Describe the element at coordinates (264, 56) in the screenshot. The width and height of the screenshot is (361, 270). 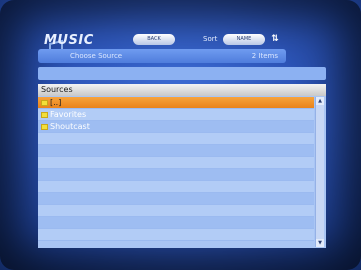
I see `item-count: 2 Items` at that location.